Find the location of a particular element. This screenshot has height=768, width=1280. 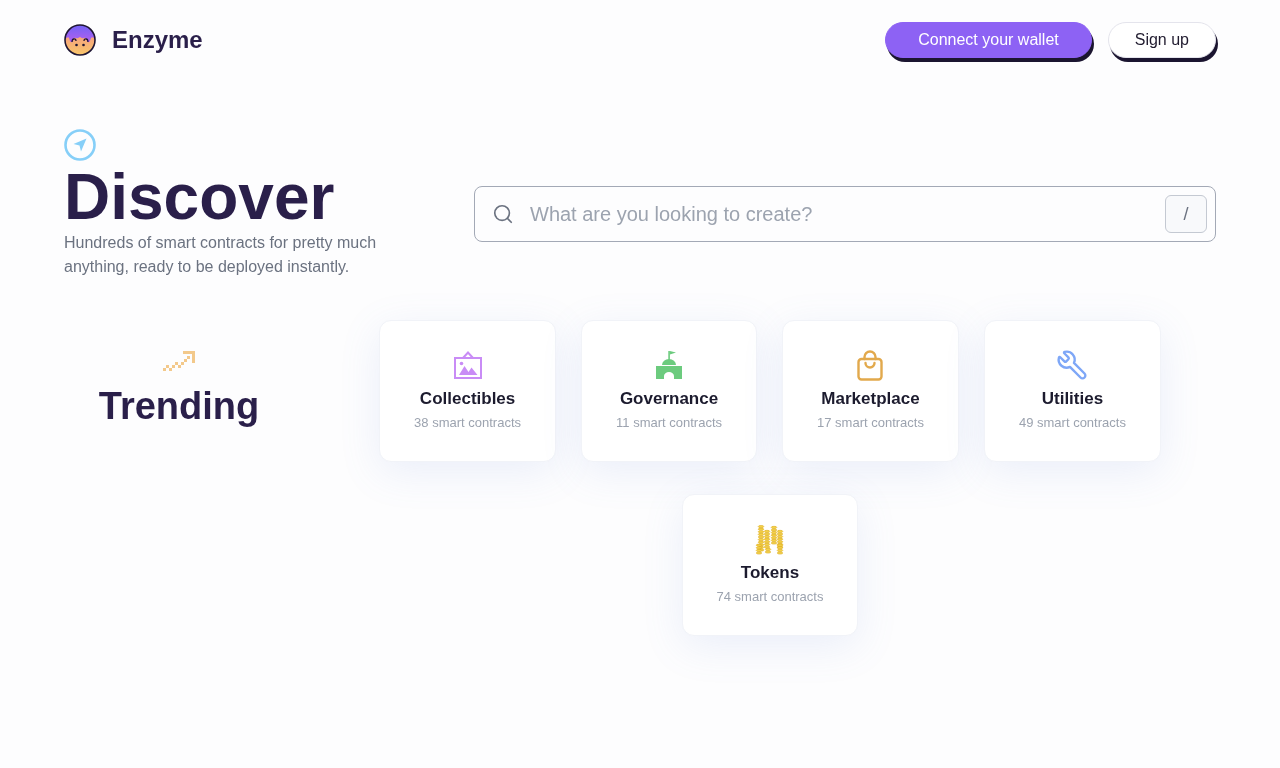

trending-arrow-icon is located at coordinates (179, 361).